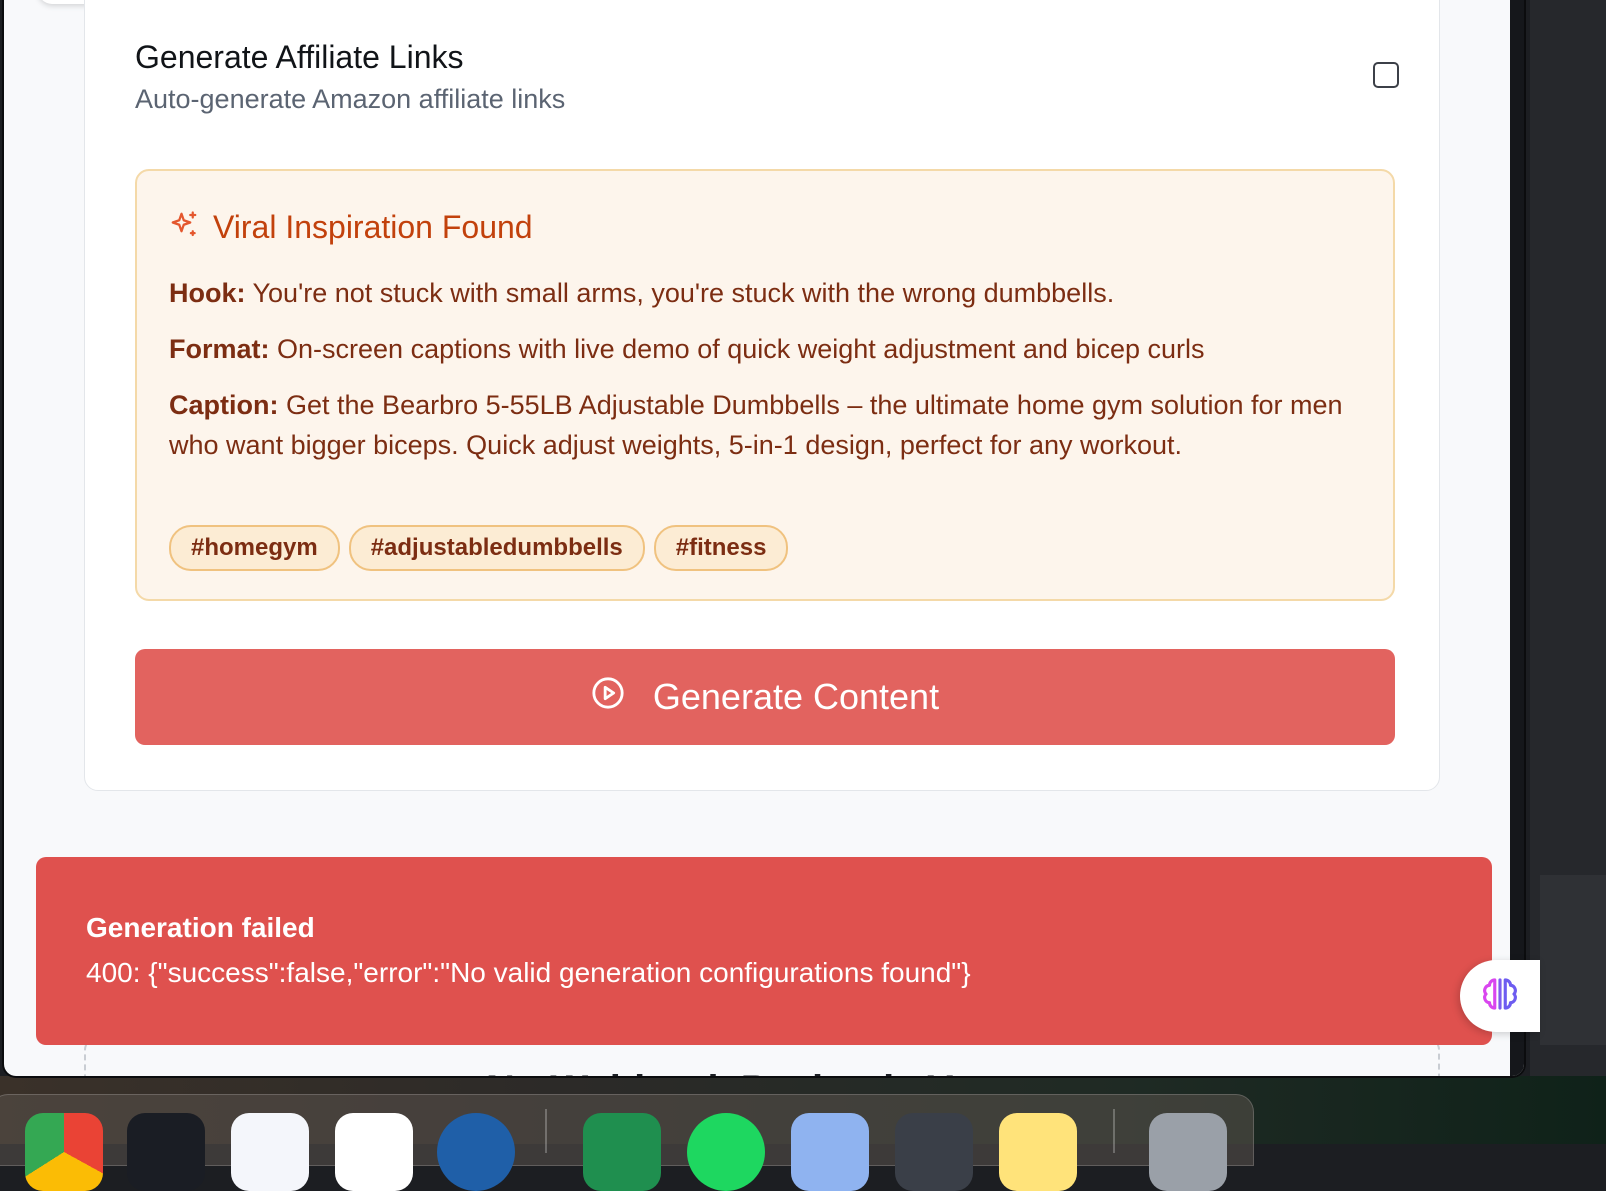  I want to click on hashtag-list: #homegym #adjustabledumbbells #fitness, so click(479, 548).